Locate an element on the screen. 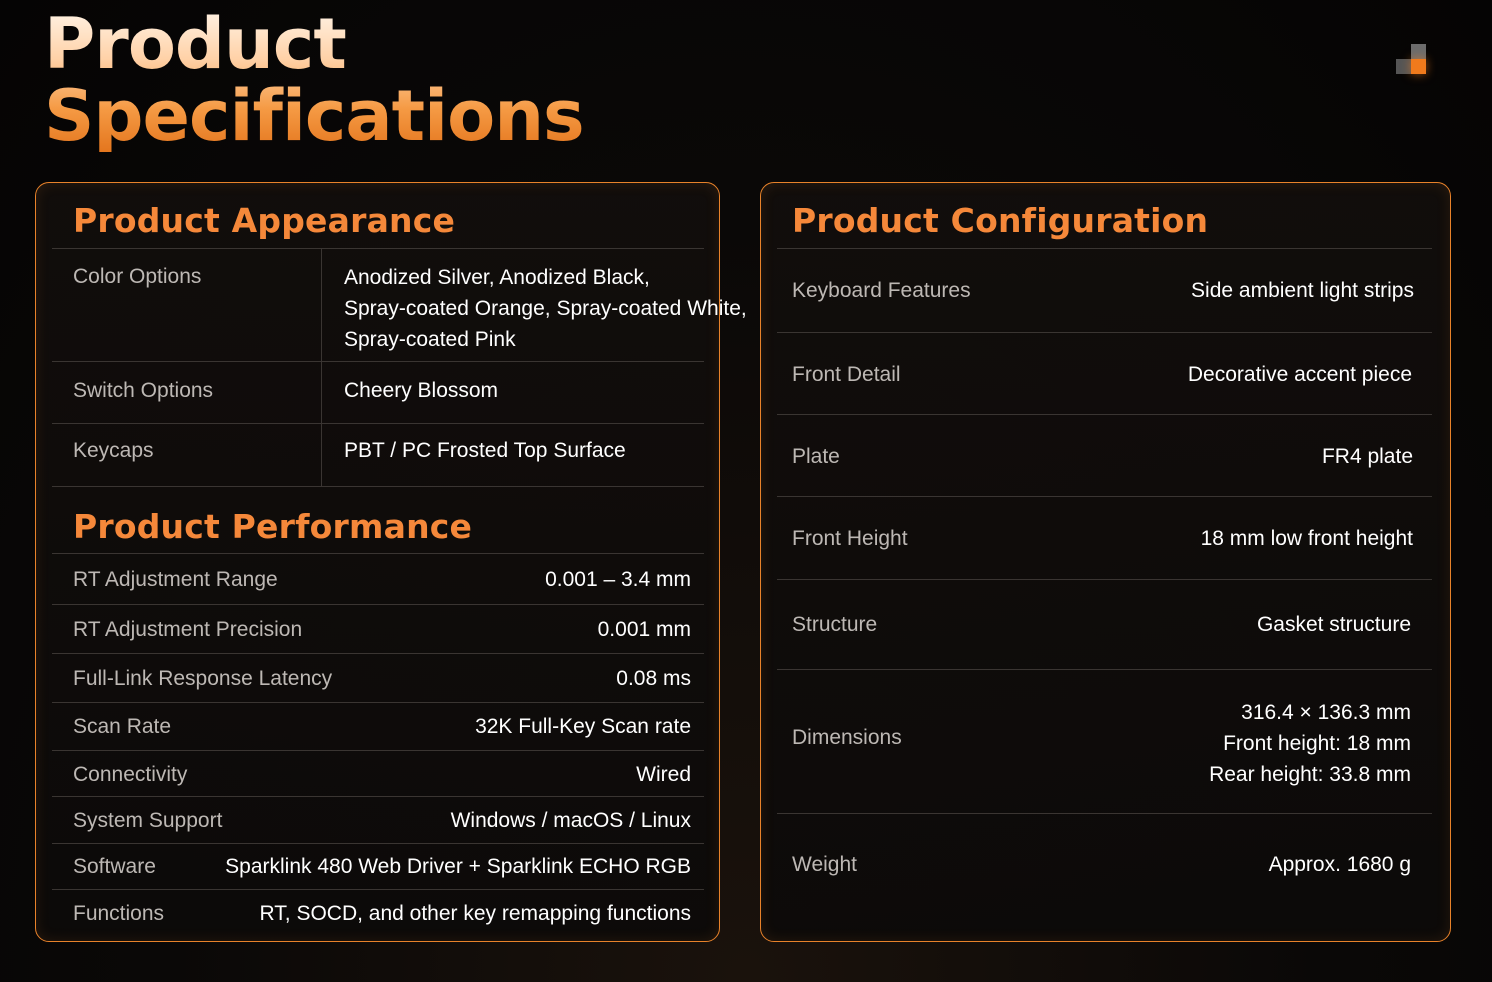 The image size is (1492, 982). spec-label-rt-precision: RT Adjustment Precision is located at coordinates (188, 629).